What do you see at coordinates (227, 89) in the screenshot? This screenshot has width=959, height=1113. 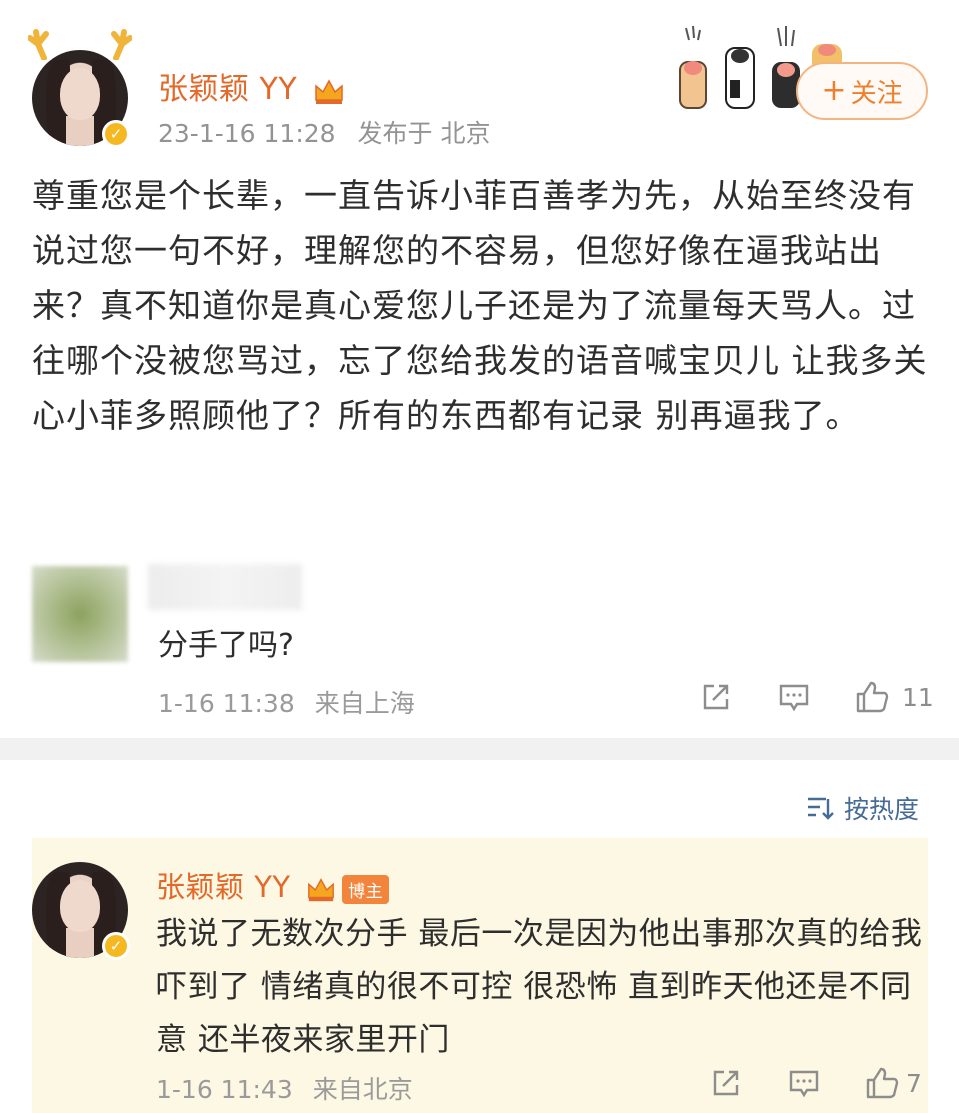 I see `post-author-name: 张颖颖 YY` at bounding box center [227, 89].